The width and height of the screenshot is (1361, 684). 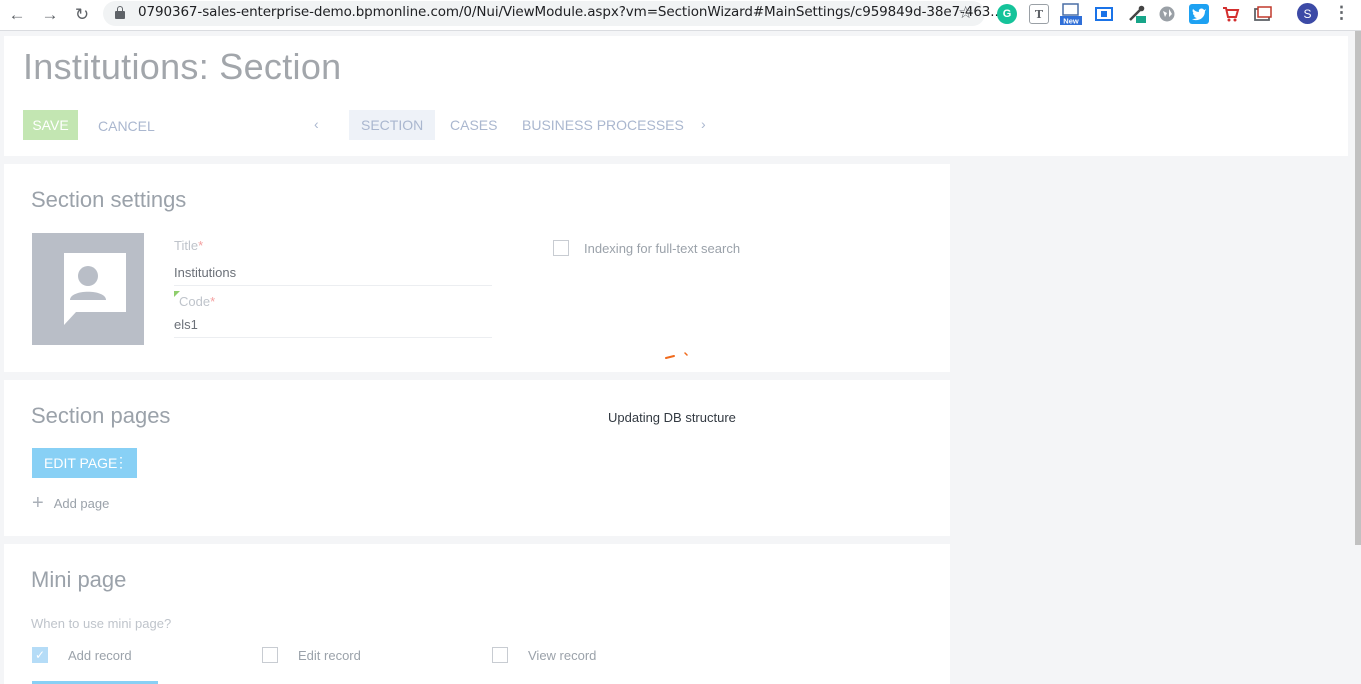 What do you see at coordinates (109, 199) in the screenshot?
I see `section-settings-title: Section settings` at bounding box center [109, 199].